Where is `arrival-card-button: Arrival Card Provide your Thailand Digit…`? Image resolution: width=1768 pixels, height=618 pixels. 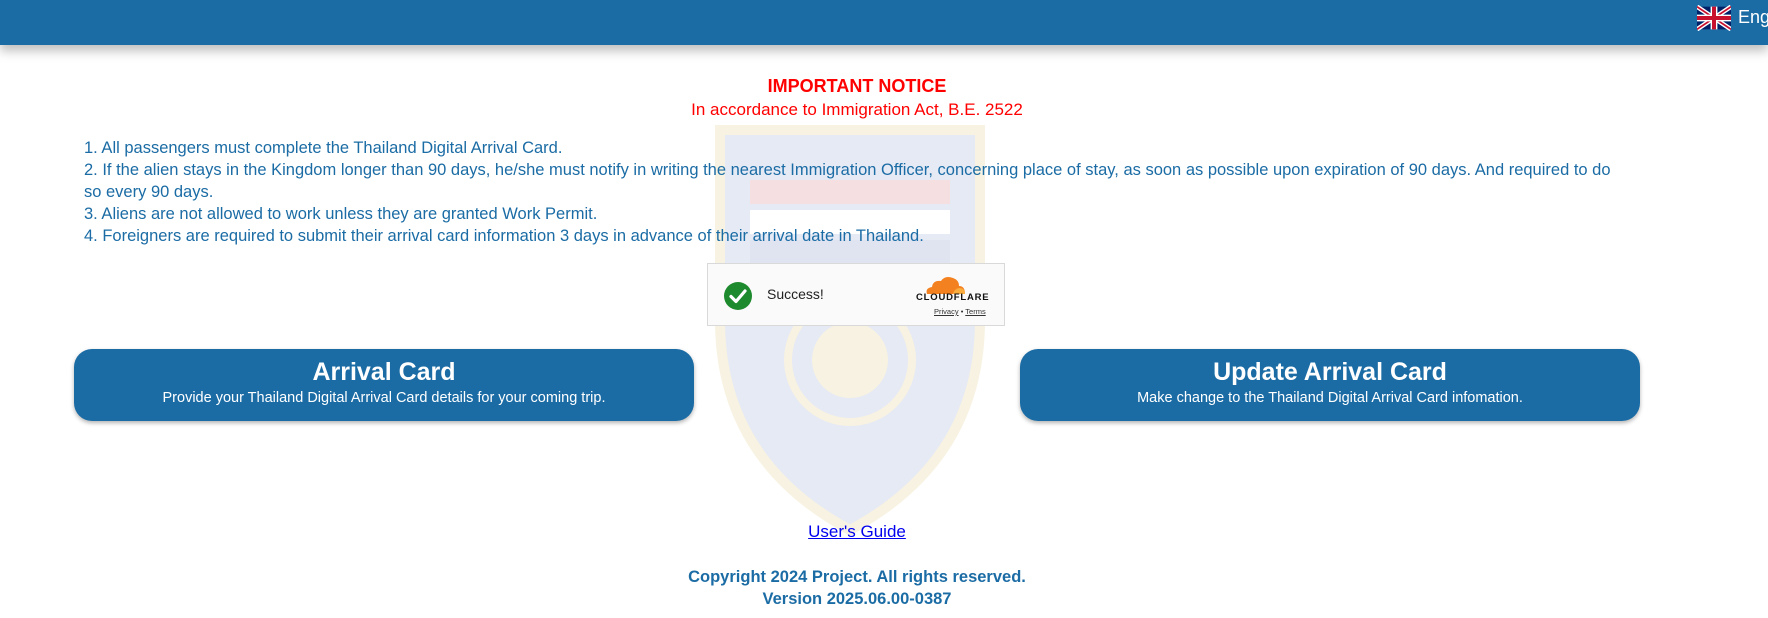 arrival-card-button: Arrival Card Provide your Thailand Digit… is located at coordinates (384, 385).